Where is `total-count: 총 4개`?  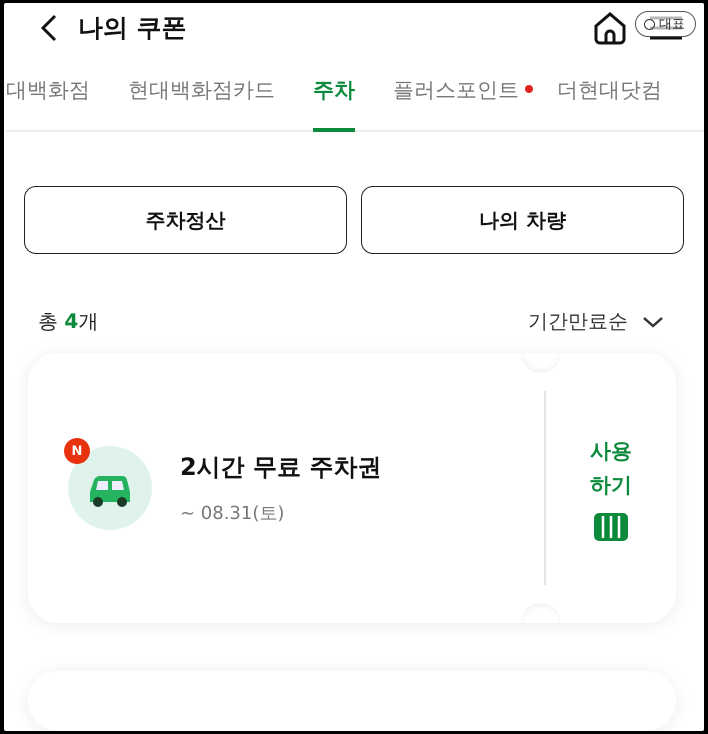 total-count: 총 4개 is located at coordinates (68, 322).